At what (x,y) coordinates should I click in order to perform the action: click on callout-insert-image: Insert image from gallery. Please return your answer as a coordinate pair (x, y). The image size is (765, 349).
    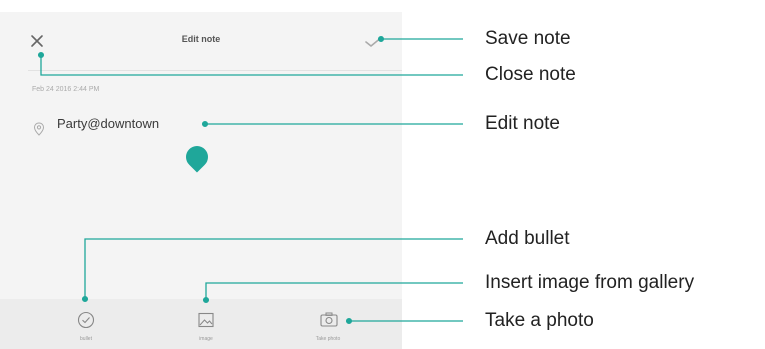
    Looking at the image, I should click on (590, 282).